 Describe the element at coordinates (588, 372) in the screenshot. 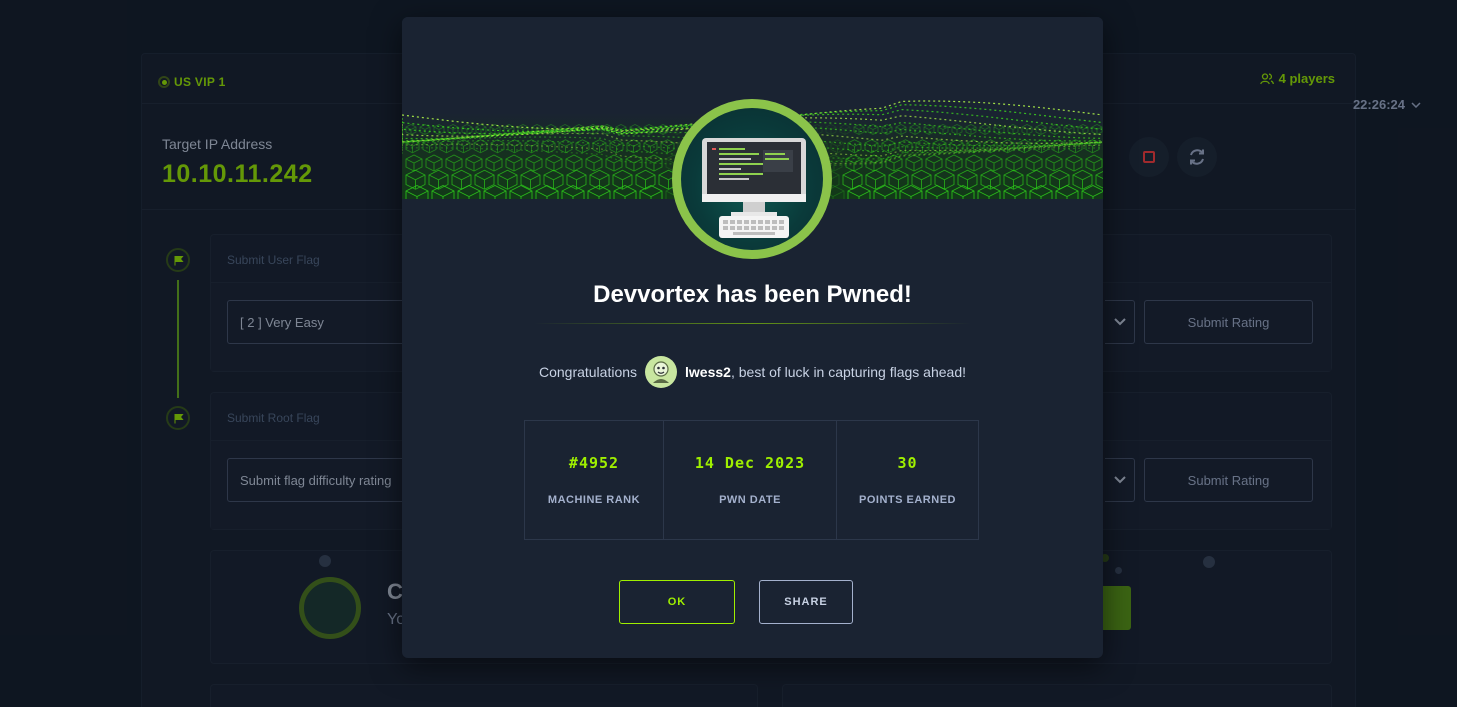

I see `congrats-prefix: Congratulations` at that location.